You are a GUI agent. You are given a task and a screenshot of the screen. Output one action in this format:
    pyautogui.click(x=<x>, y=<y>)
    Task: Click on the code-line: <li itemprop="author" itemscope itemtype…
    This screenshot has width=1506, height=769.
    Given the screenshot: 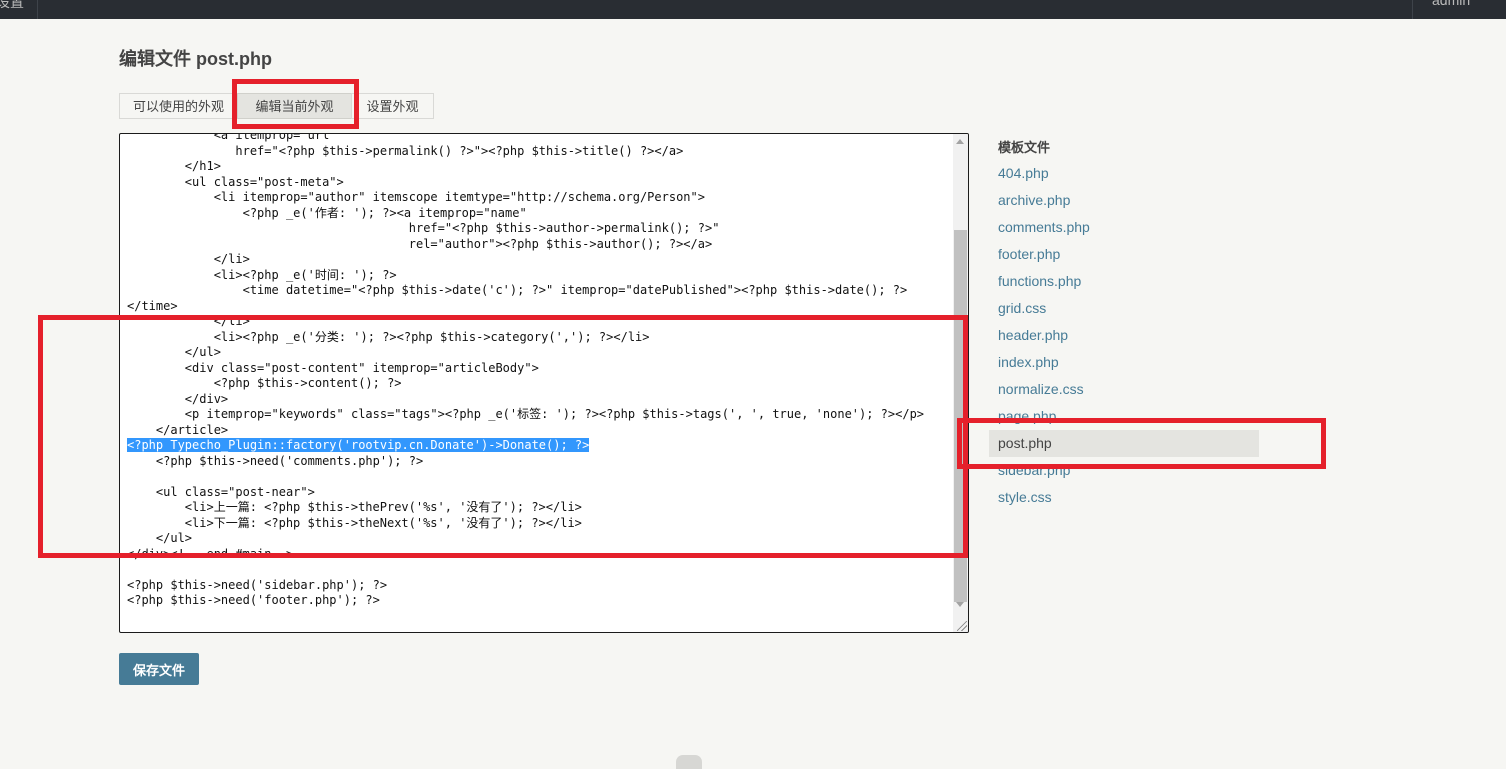 What is the action you would take?
    pyautogui.click(x=416, y=197)
    